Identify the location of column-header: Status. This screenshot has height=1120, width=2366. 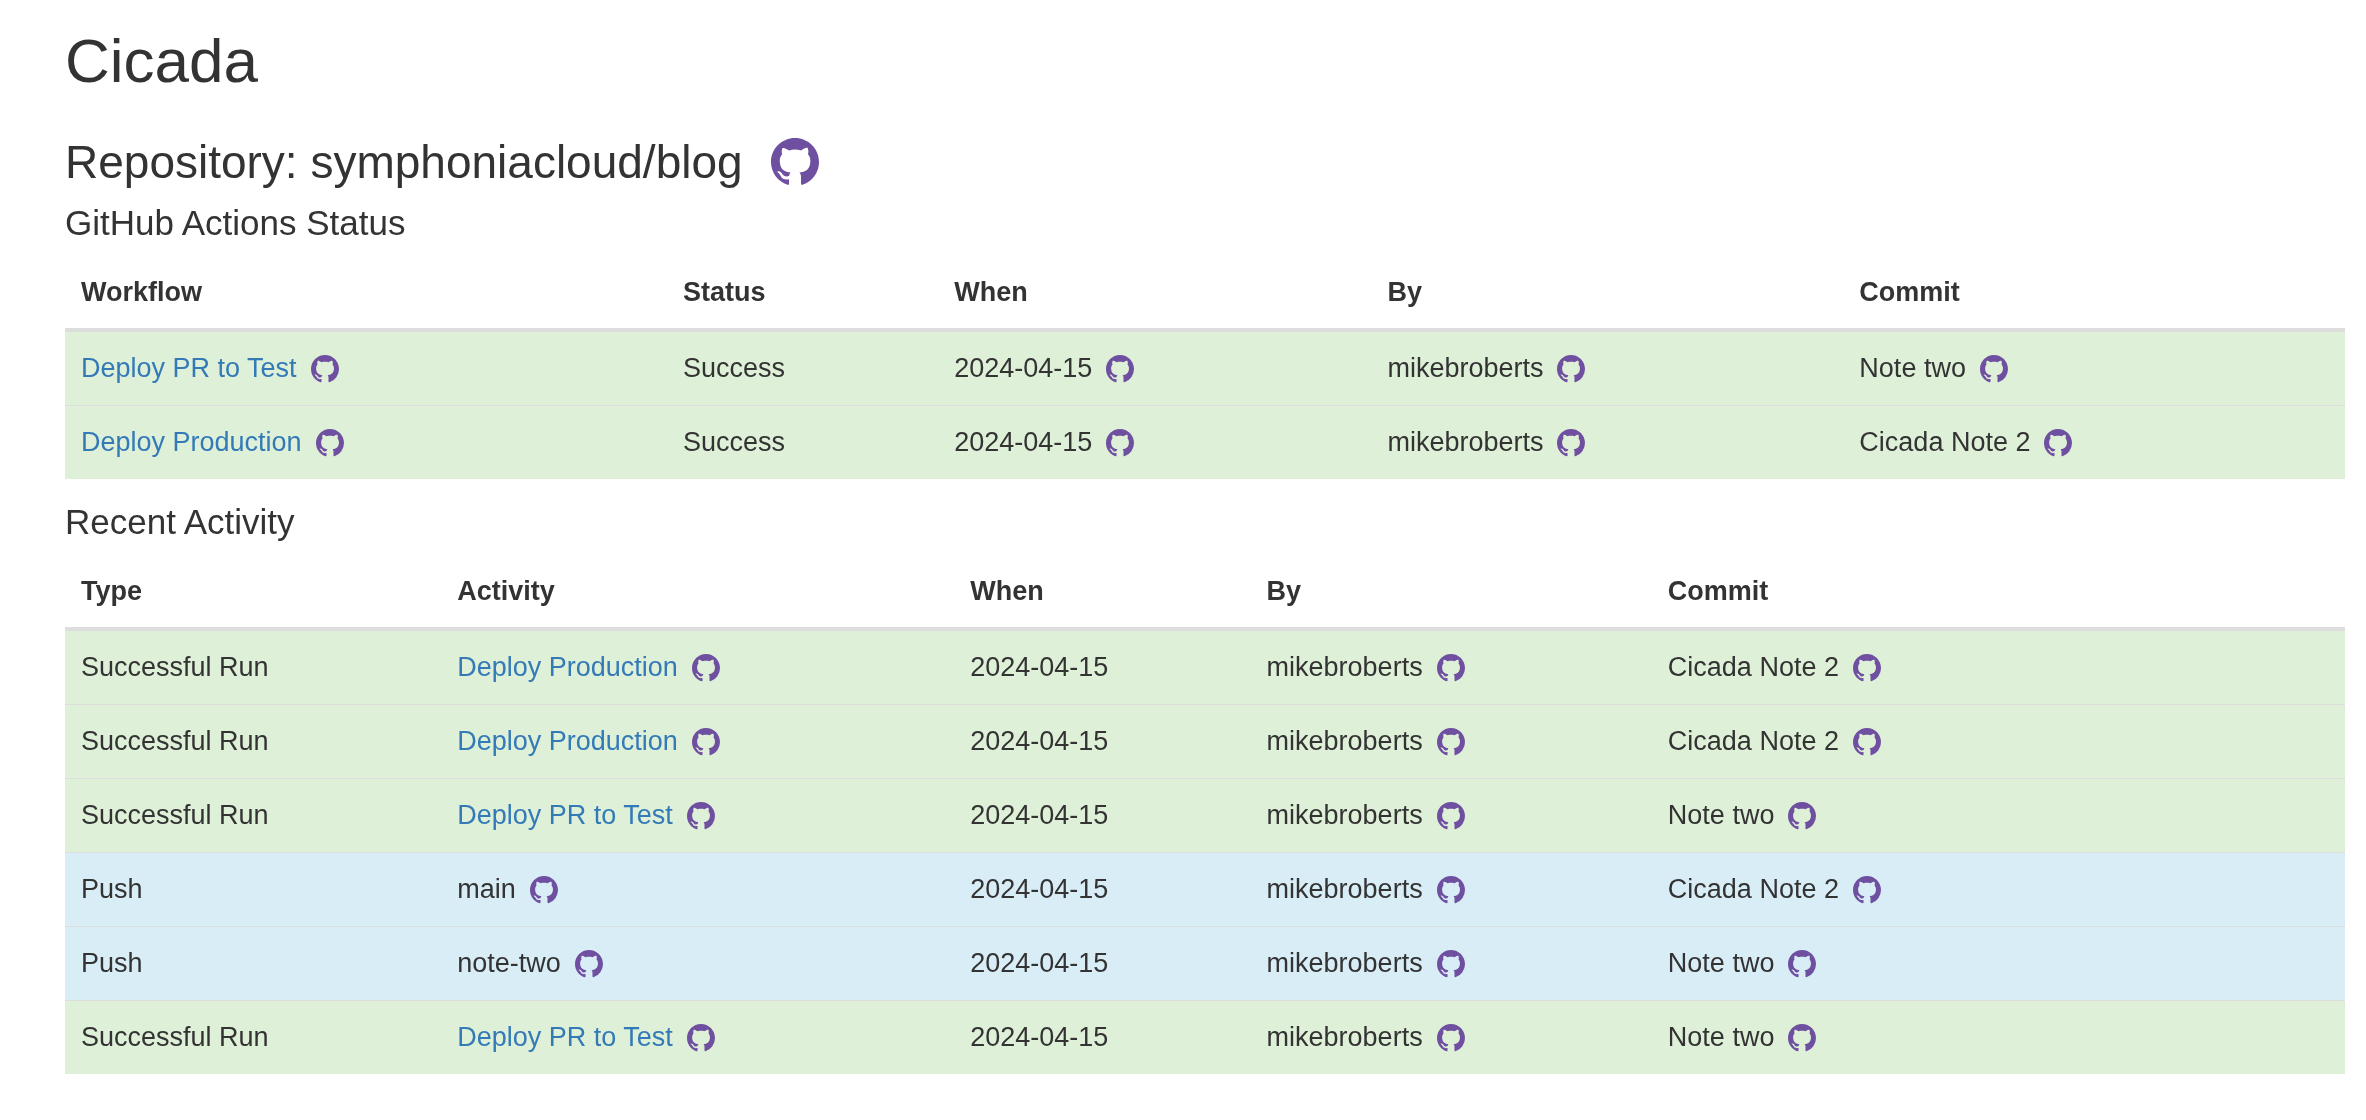
(724, 291).